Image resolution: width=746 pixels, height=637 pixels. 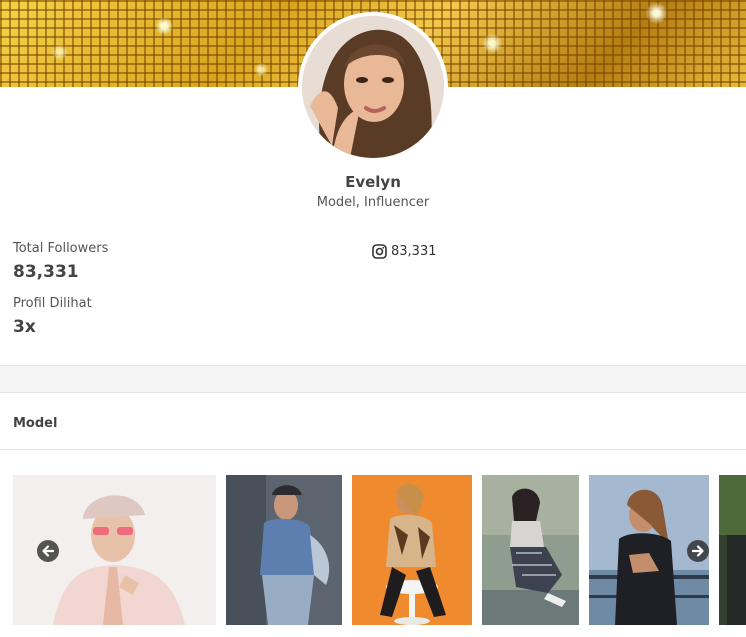 What do you see at coordinates (373, 449) in the screenshot?
I see `section-divider` at bounding box center [373, 449].